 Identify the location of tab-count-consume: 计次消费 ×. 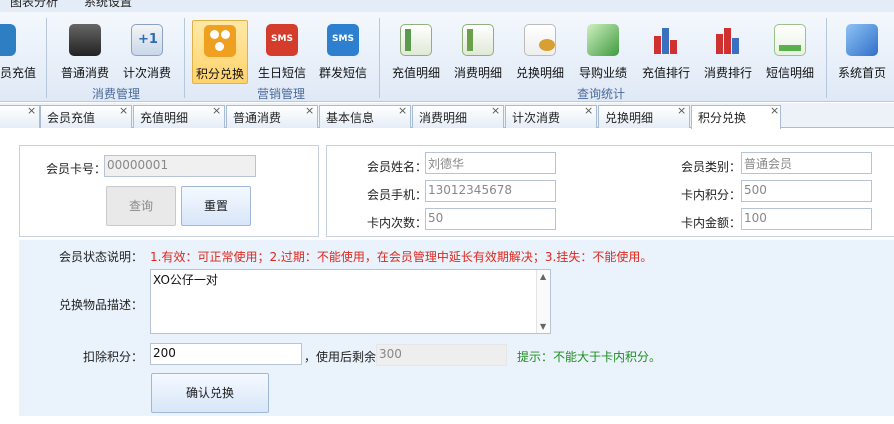
(551, 116).